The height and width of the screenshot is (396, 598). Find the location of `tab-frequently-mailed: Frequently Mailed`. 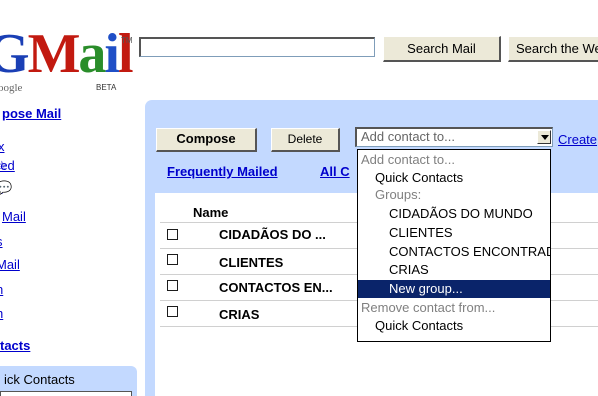

tab-frequently-mailed: Frequently Mailed is located at coordinates (222, 171).